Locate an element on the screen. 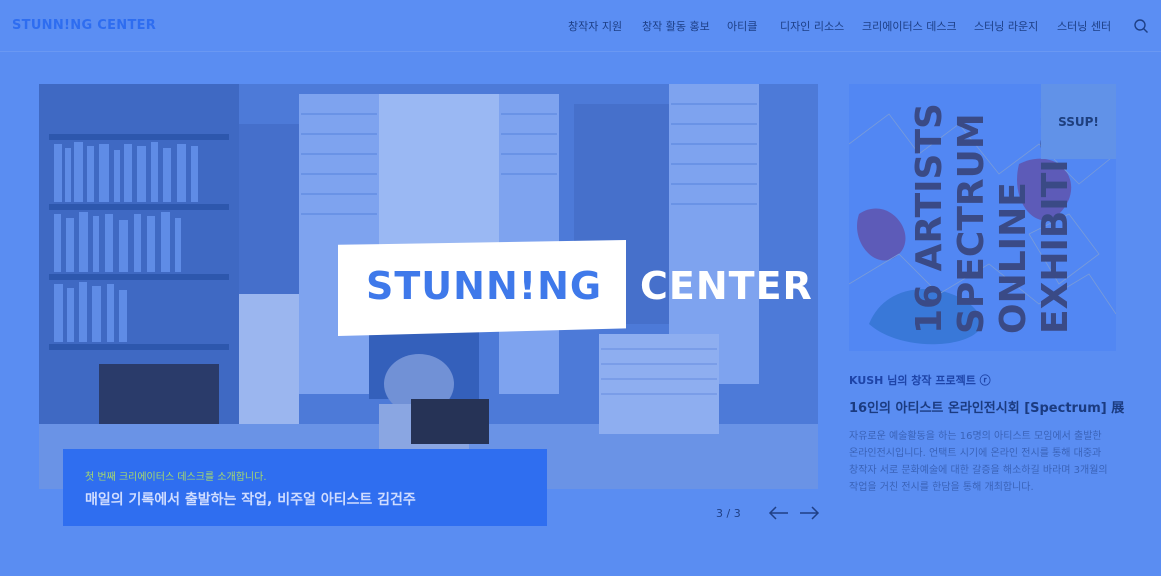 This screenshot has height=576, width=1161. stunning-center-logo: STUNN!NG CENTER is located at coordinates (583, 288).